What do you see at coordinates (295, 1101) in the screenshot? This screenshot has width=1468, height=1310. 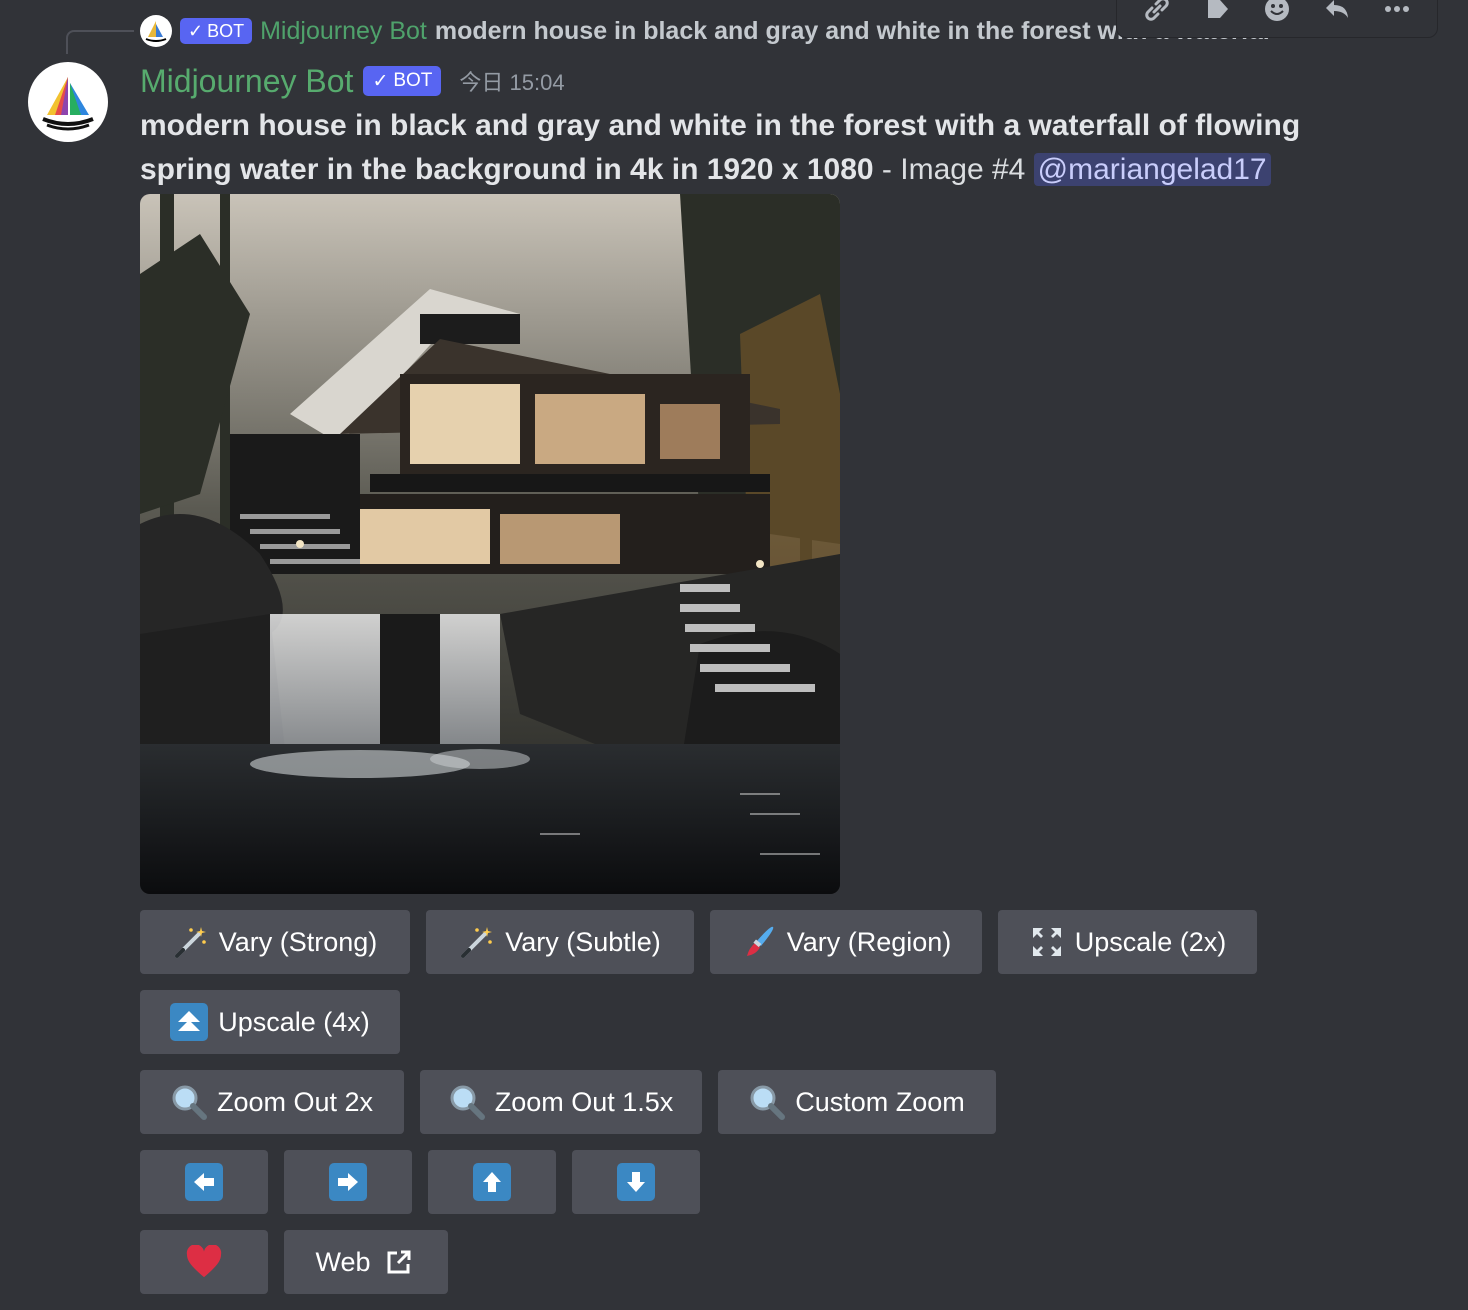 I see `zoom-out-2x-label: Zoom Out 2x` at bounding box center [295, 1101].